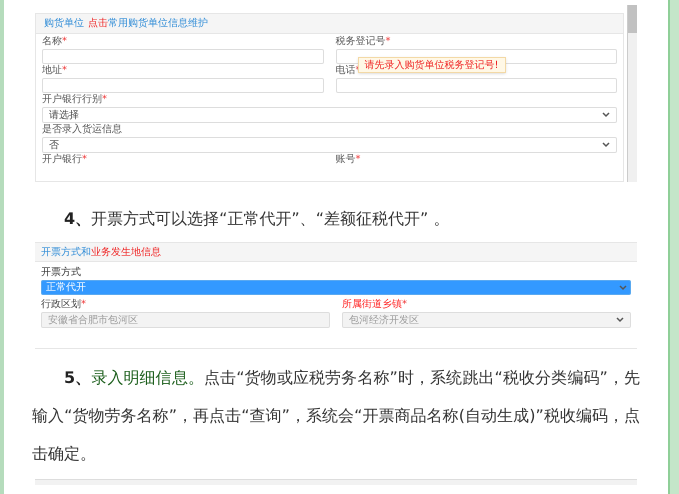 Image resolution: width=679 pixels, height=494 pixels. Describe the element at coordinates (148, 23) in the screenshot. I see `maintain-link: 点击常用购货单位信息维护` at that location.